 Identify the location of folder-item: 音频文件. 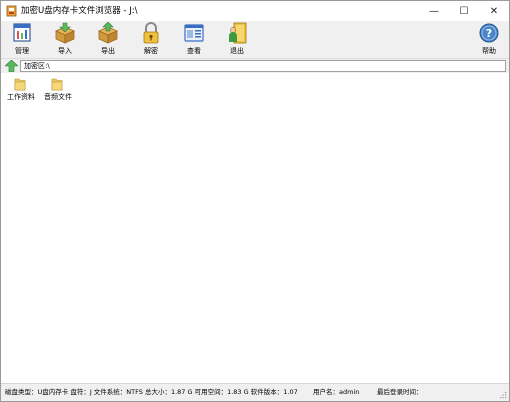
(58, 90).